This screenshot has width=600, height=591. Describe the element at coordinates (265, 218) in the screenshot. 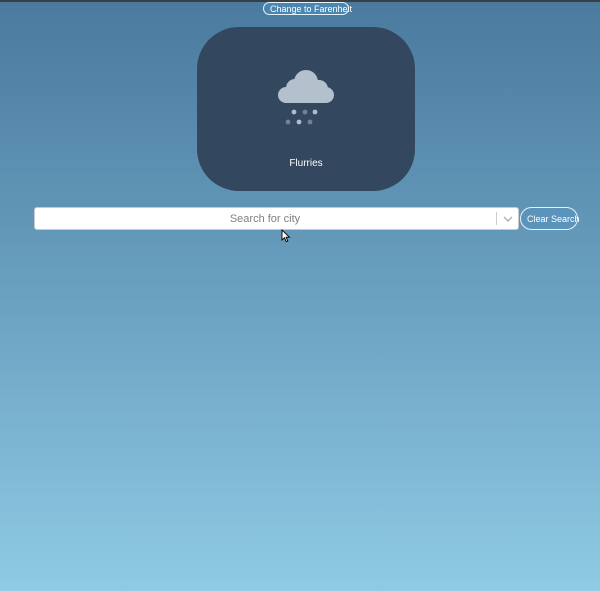

I see `city-search-input` at that location.